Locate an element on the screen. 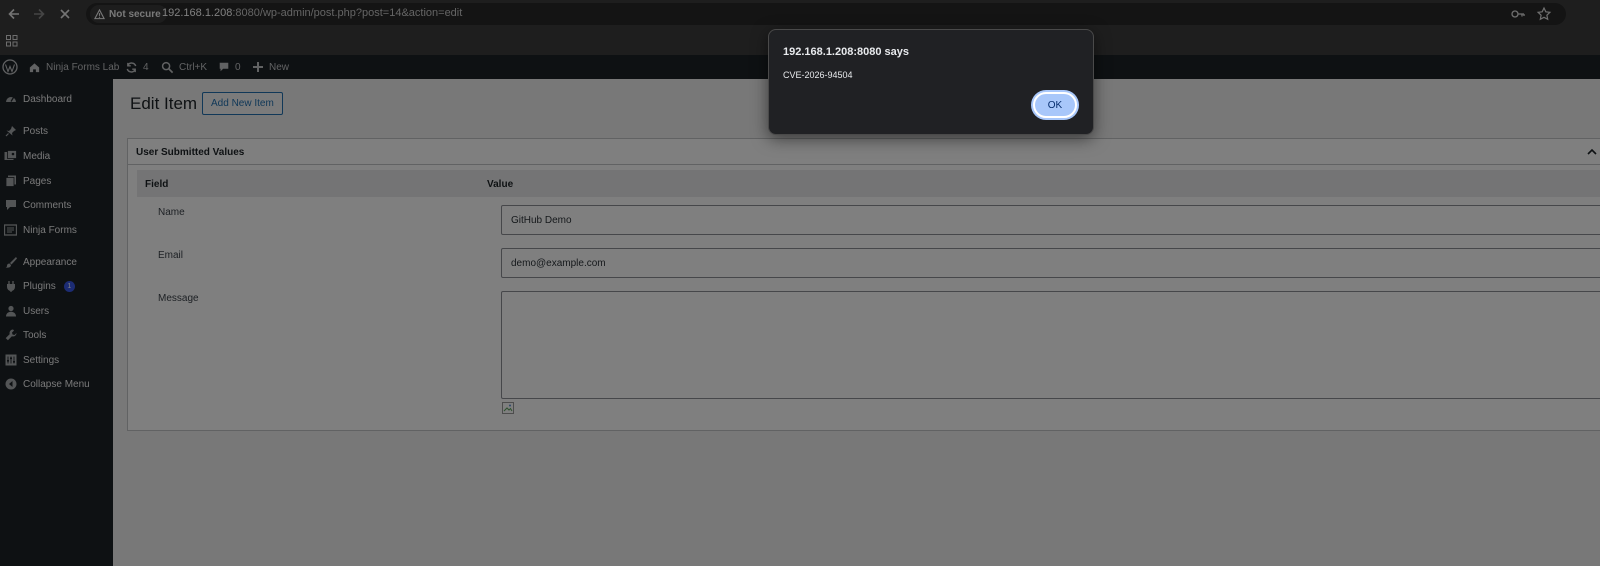 The height and width of the screenshot is (566, 1600). ok-button: OK is located at coordinates (1055, 105).